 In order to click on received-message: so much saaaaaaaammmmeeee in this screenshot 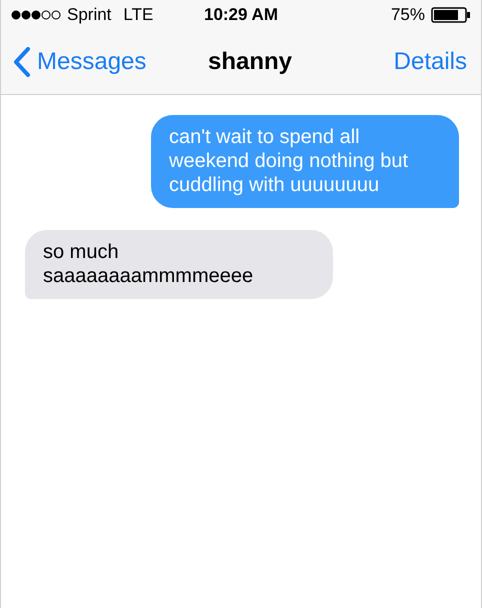, I will do `click(179, 264)`.